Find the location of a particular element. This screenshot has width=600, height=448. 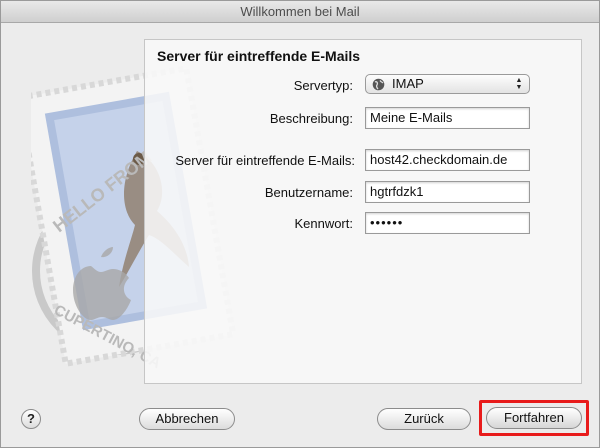

help-button: ? is located at coordinates (31, 419).